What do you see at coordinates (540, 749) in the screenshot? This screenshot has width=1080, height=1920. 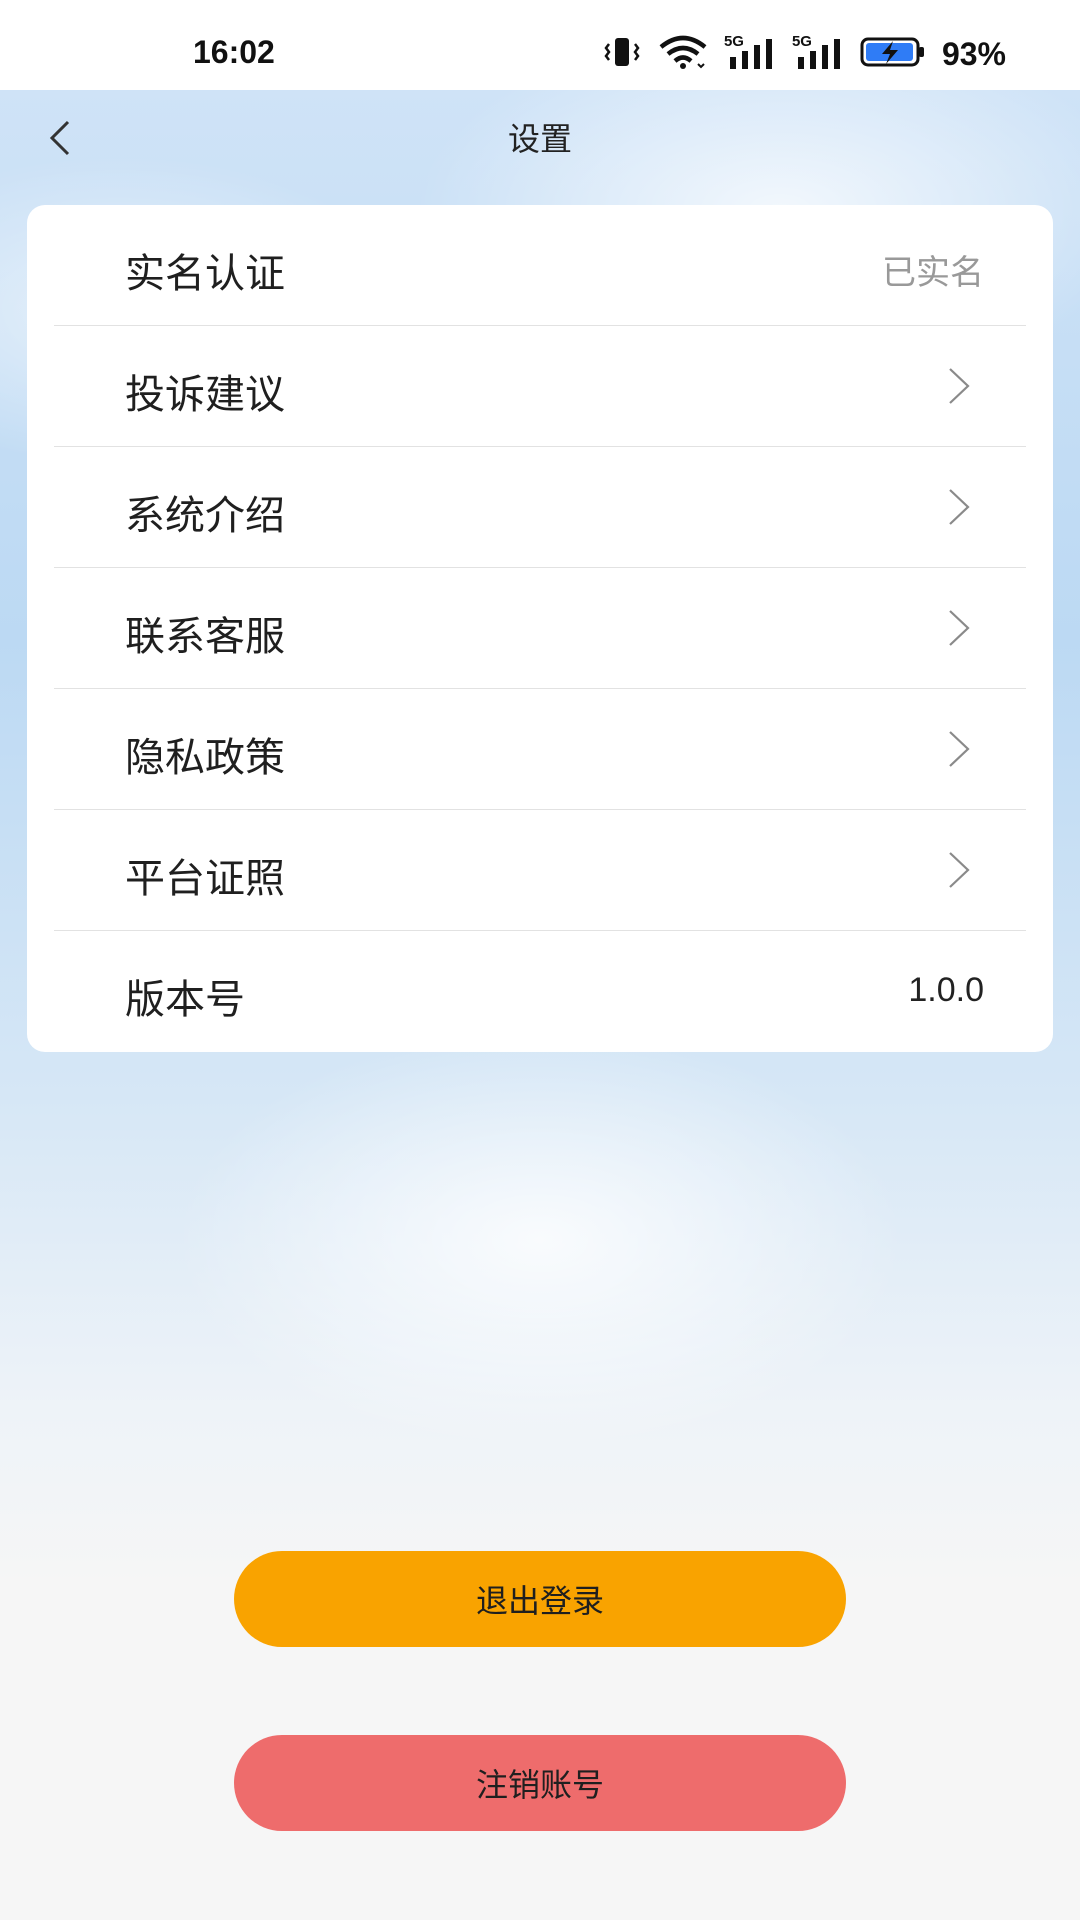 I see `settings-item-privacy-policy: 隐私政策` at bounding box center [540, 749].